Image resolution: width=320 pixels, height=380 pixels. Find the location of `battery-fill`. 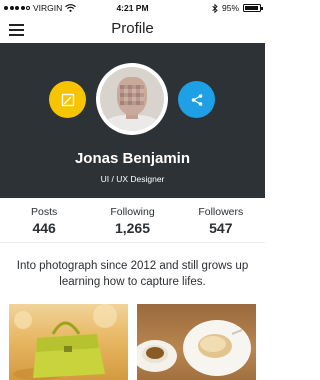

battery-fill is located at coordinates (252, 8).